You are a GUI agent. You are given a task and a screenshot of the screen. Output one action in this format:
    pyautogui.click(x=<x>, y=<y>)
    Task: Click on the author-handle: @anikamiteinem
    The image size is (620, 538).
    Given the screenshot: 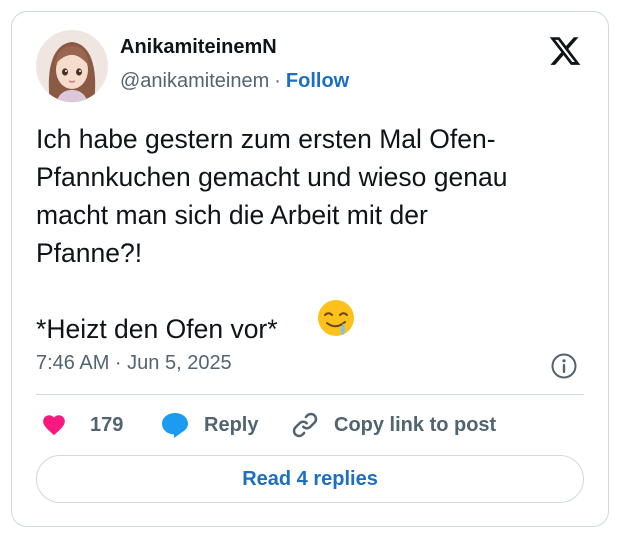 What is the action you would take?
    pyautogui.click(x=194, y=81)
    